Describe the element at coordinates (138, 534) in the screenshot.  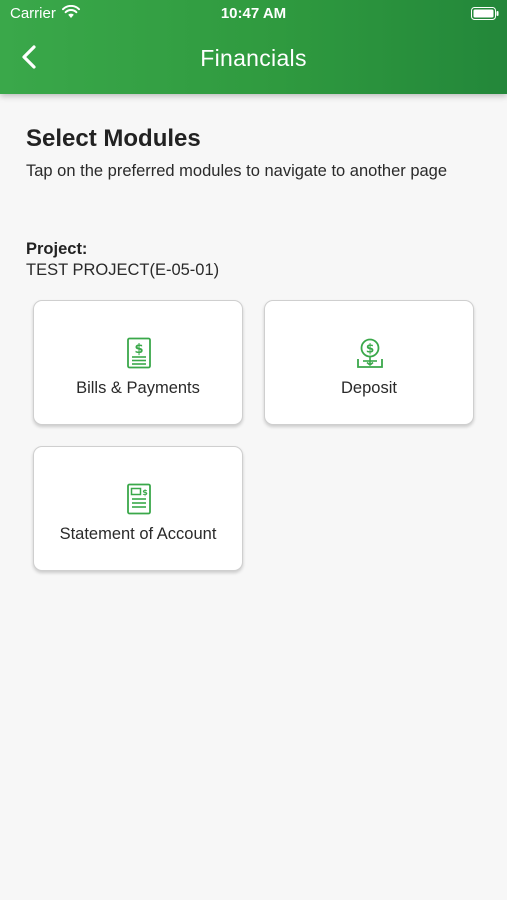
I see `card-label: Statement of Account` at that location.